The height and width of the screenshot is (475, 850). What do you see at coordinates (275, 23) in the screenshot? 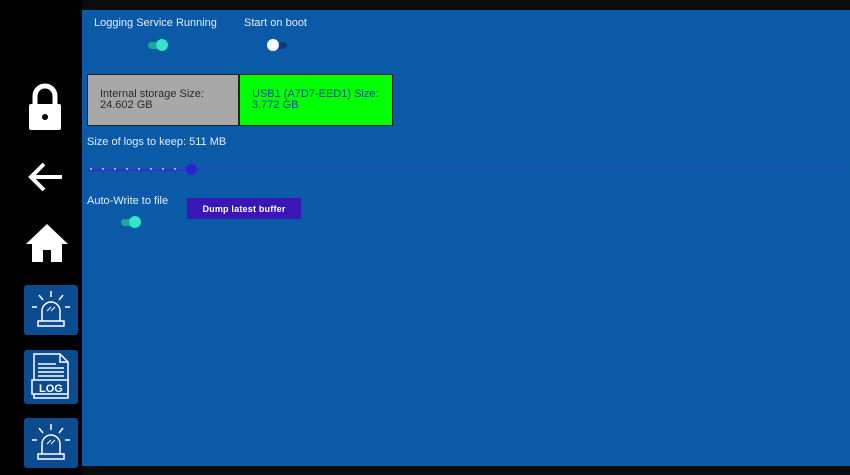
I see `start-on-boot-label: Start on boot` at bounding box center [275, 23].